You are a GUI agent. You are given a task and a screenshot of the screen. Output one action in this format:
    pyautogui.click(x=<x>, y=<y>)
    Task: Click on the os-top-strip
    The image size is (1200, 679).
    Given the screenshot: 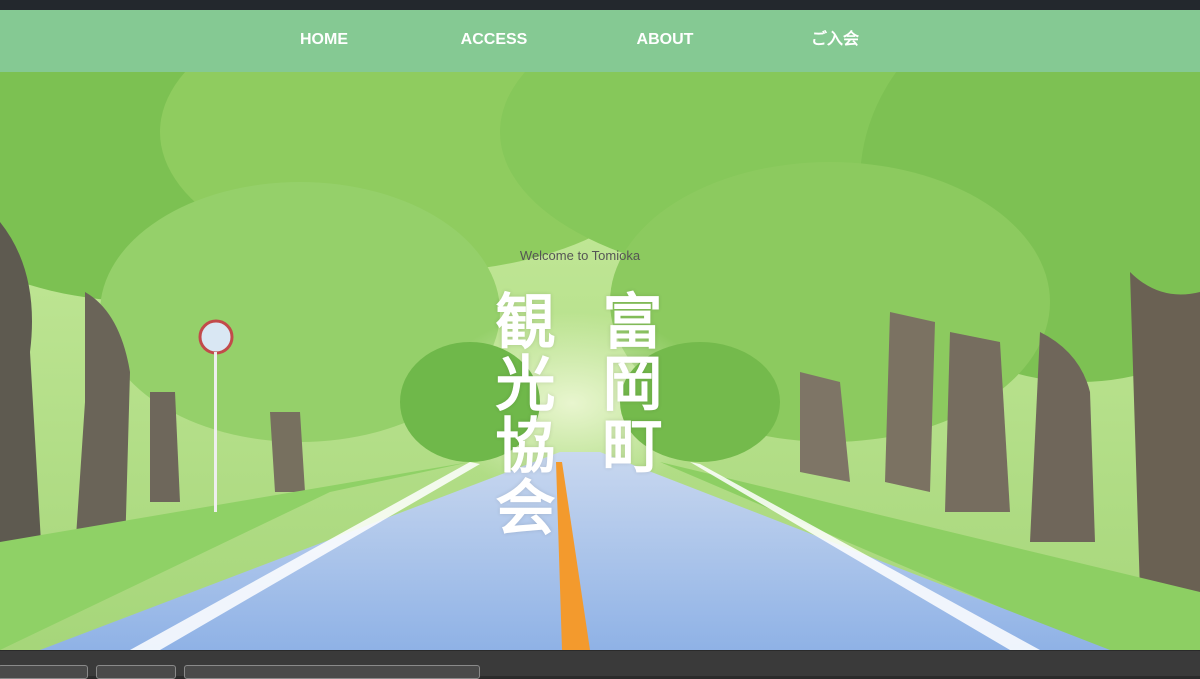 What is the action you would take?
    pyautogui.click(x=600, y=5)
    